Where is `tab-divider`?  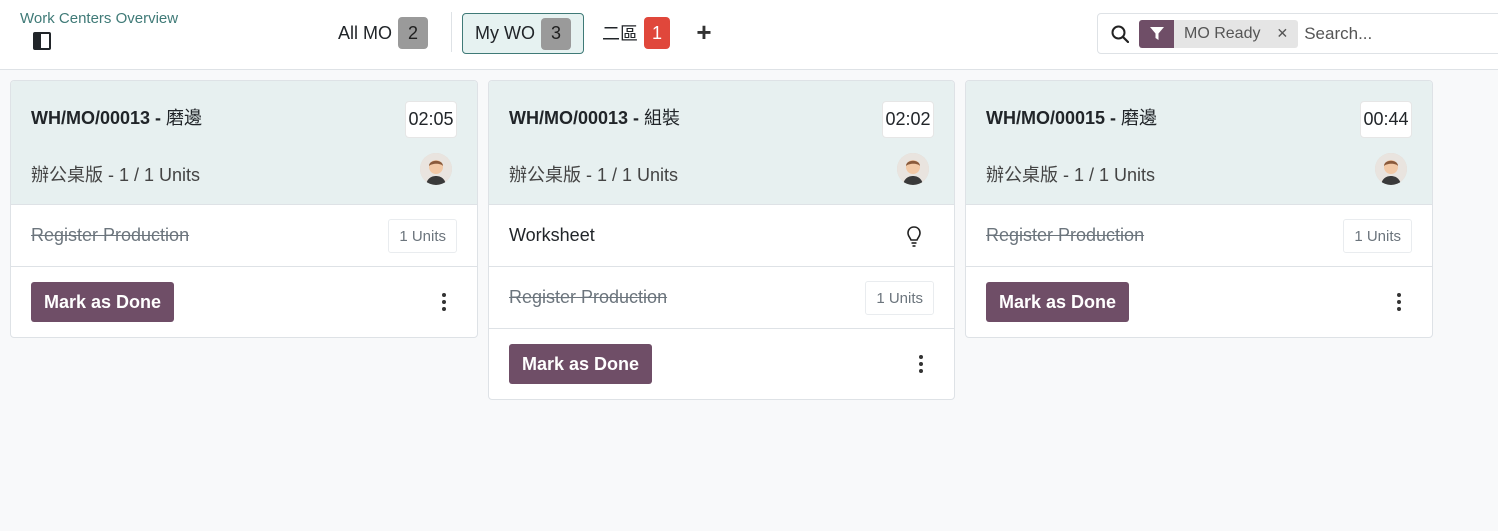 tab-divider is located at coordinates (451, 32).